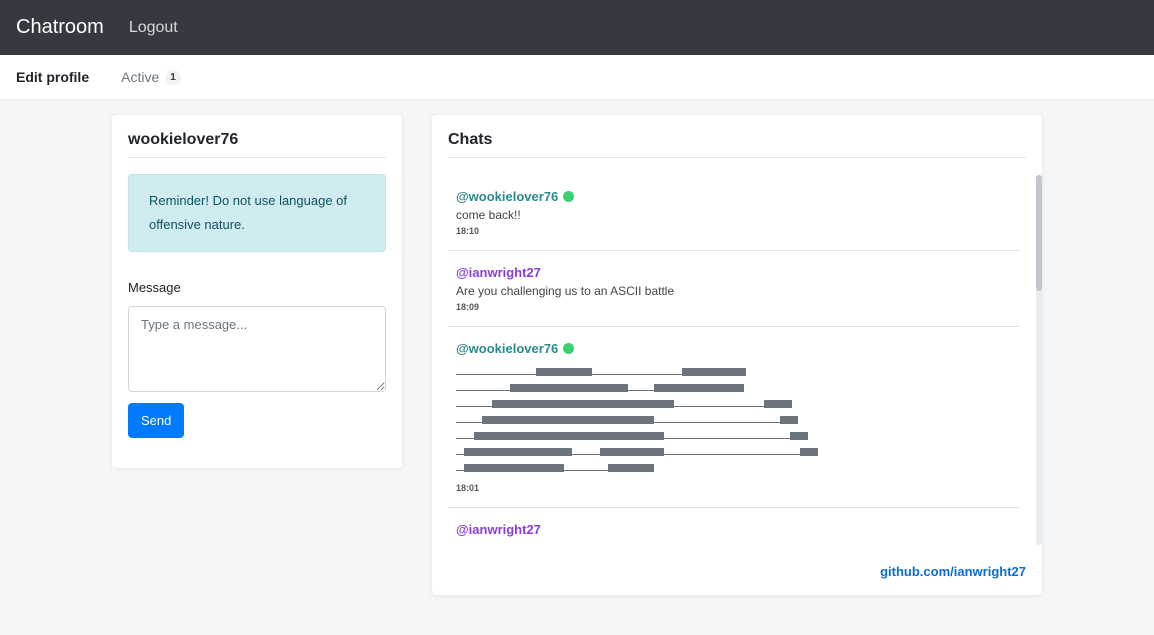 This screenshot has width=1154, height=635. I want to click on chat-message: @ianwright27, so click(734, 526).